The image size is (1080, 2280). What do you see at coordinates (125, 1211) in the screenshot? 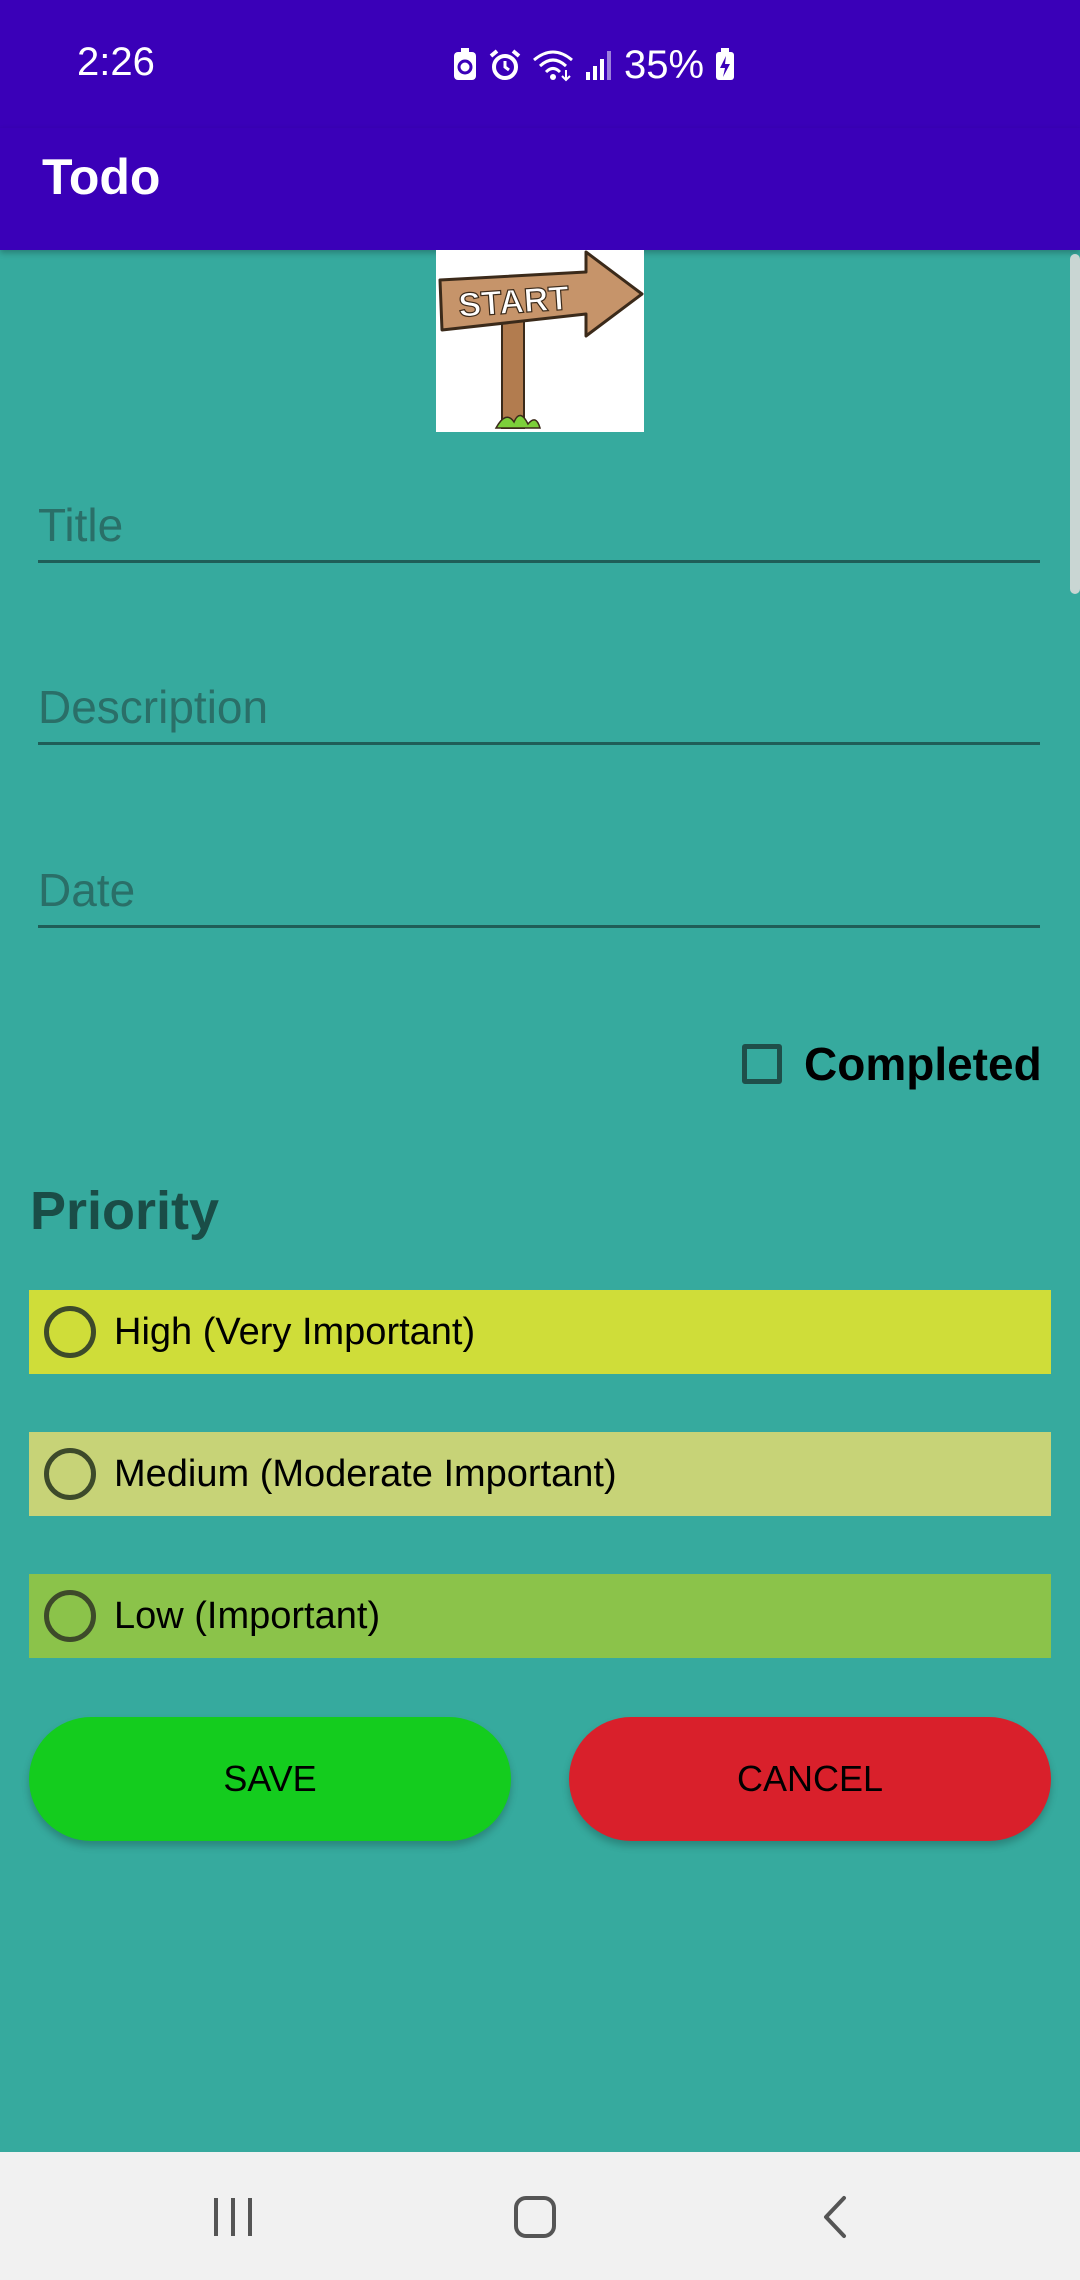
I see `priority-heading: Priority` at bounding box center [125, 1211].